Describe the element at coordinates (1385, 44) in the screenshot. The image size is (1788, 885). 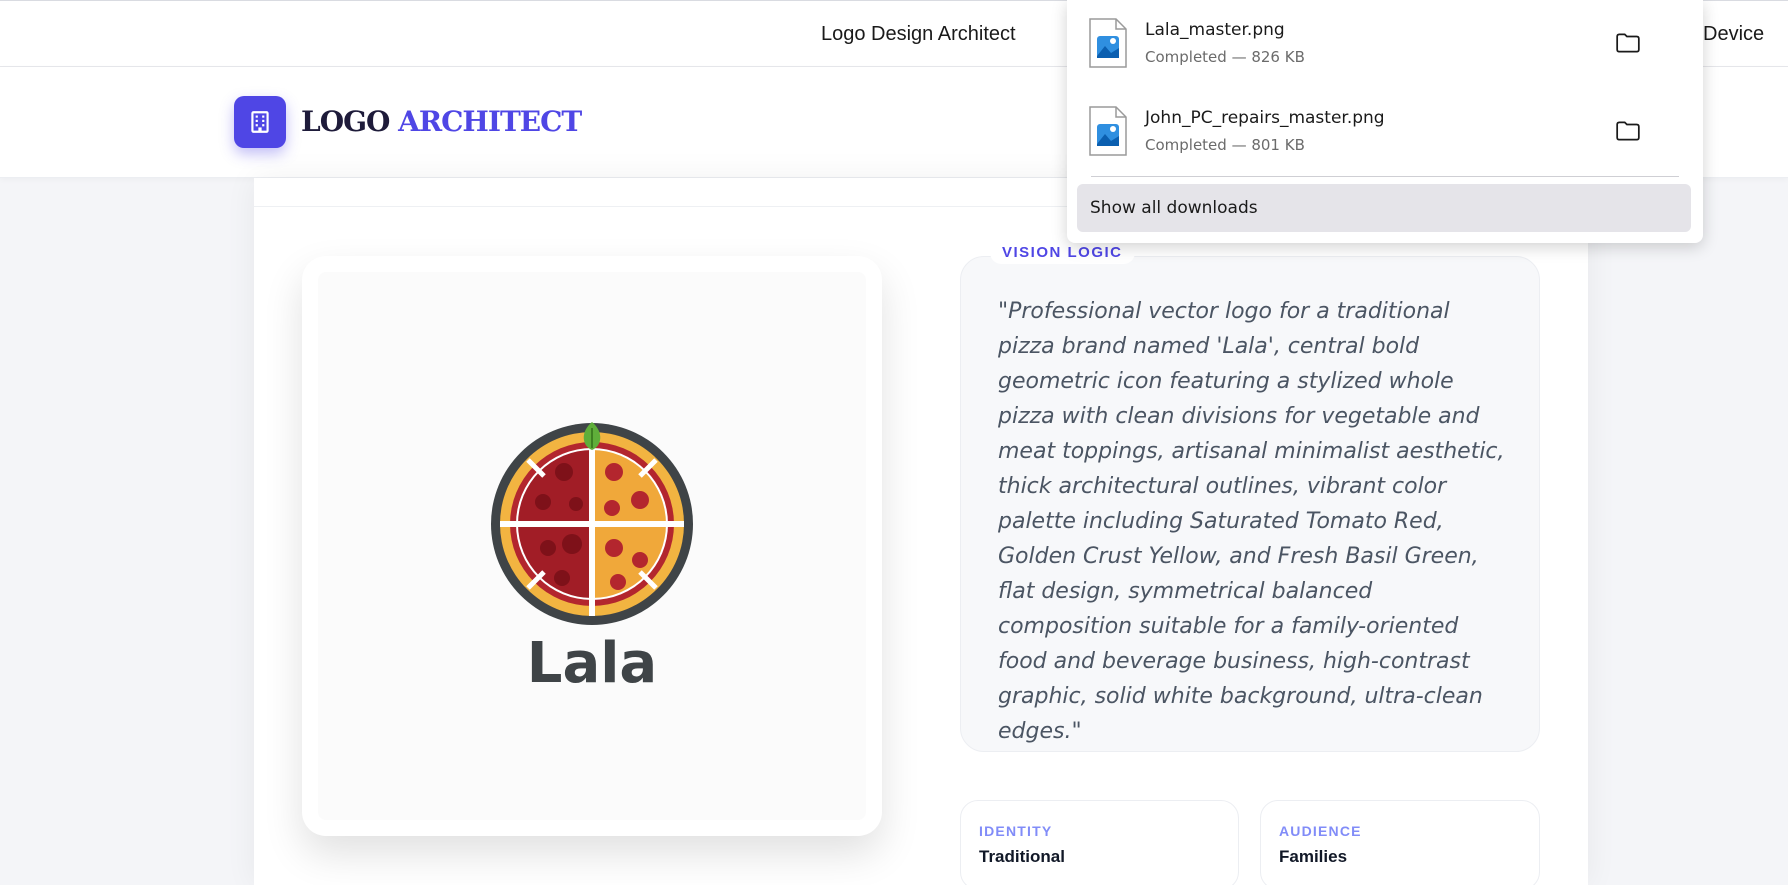
I see `download-item: Lala_master.png Completed — 826 KB` at that location.